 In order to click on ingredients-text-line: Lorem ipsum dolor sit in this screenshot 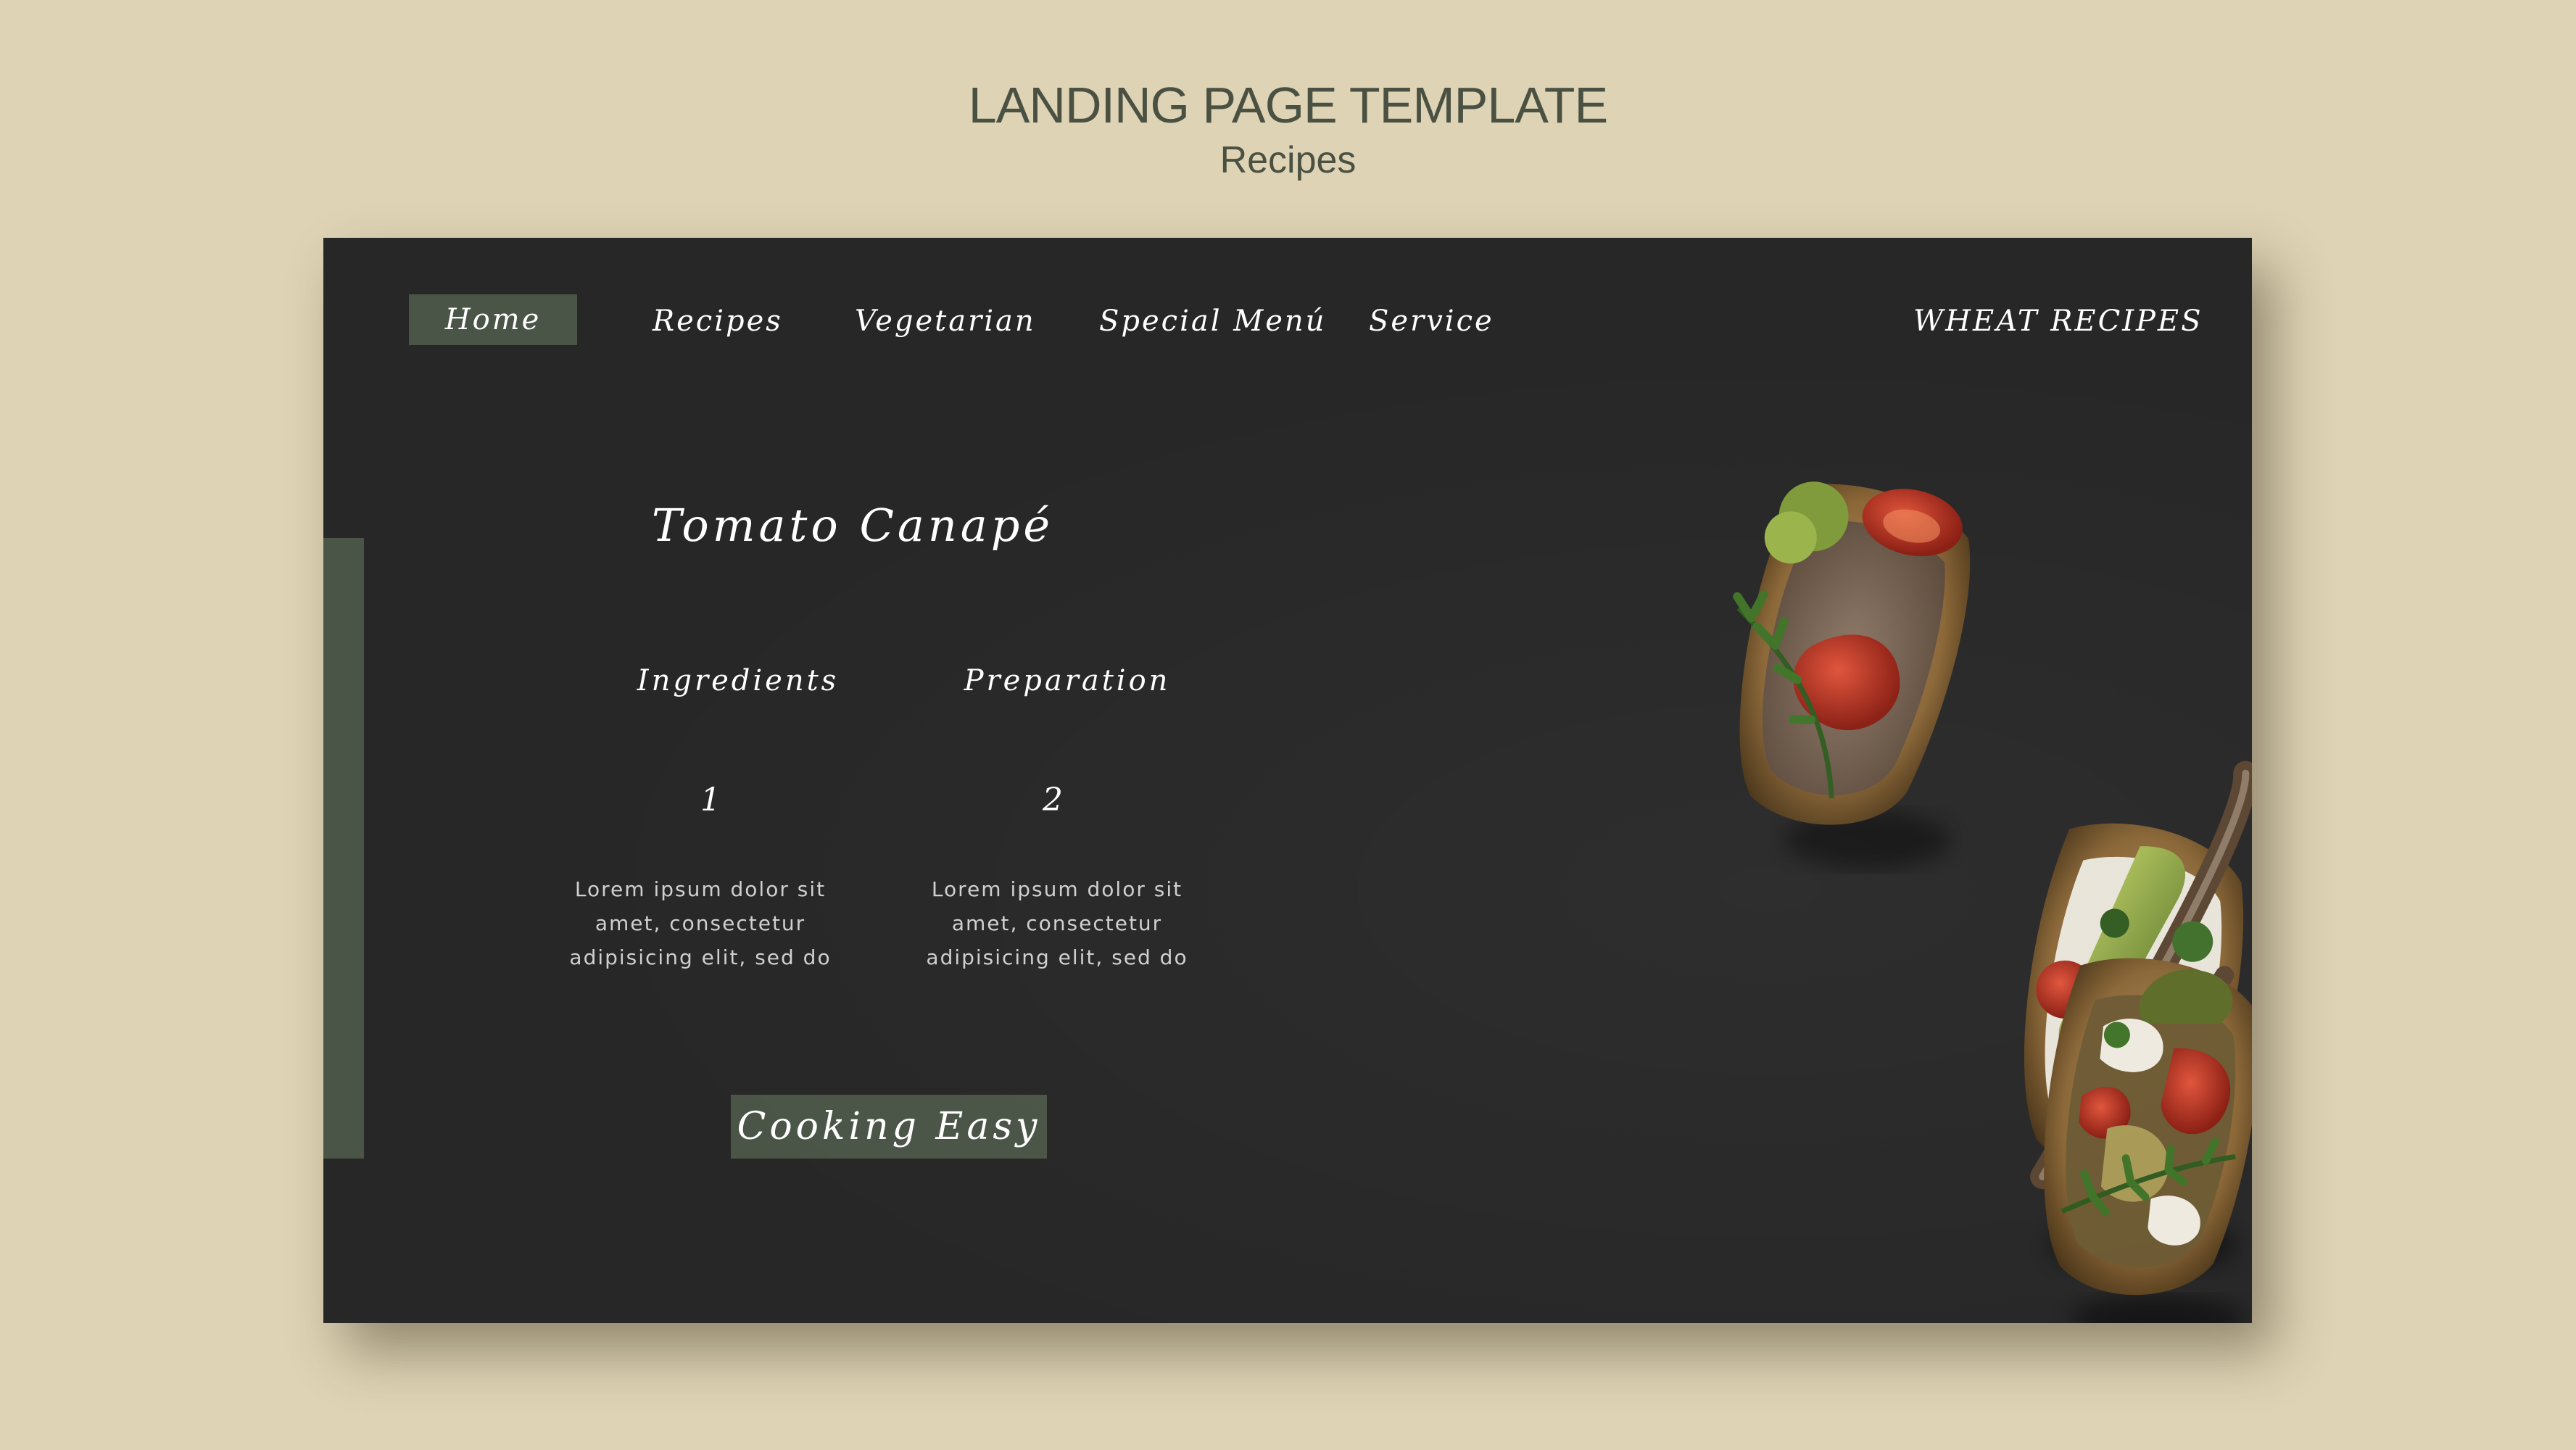, I will do `click(700, 889)`.